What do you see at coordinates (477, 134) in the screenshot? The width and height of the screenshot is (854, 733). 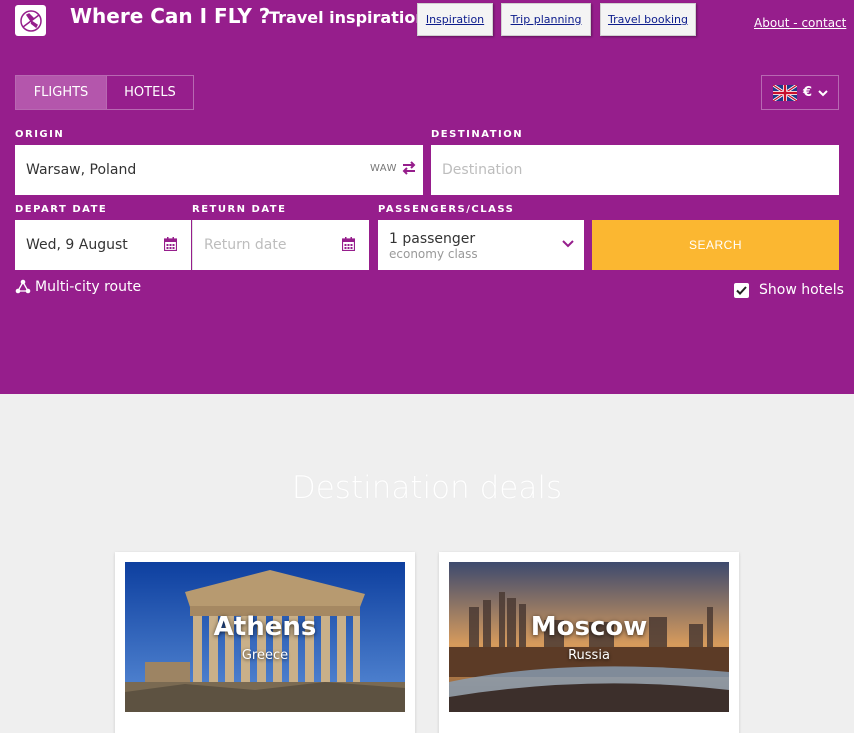 I see `destination-label: DESTINATION` at bounding box center [477, 134].